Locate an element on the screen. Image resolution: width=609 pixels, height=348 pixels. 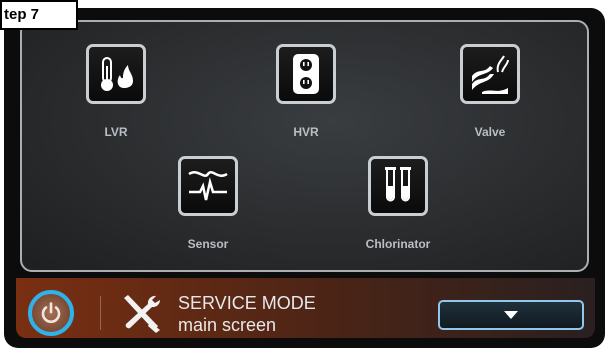
thermometer-flame-icon is located at coordinates (117, 74).